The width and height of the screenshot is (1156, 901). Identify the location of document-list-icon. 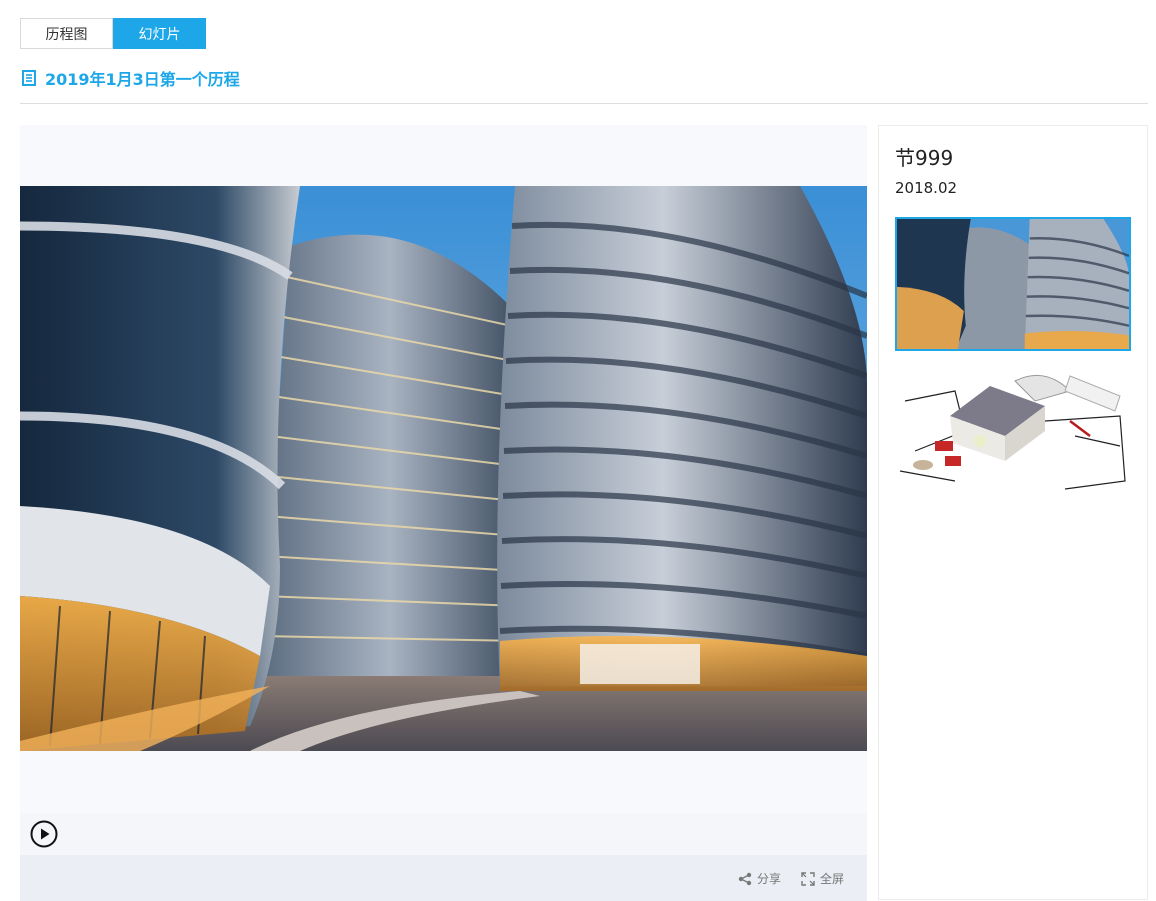
(29, 78).